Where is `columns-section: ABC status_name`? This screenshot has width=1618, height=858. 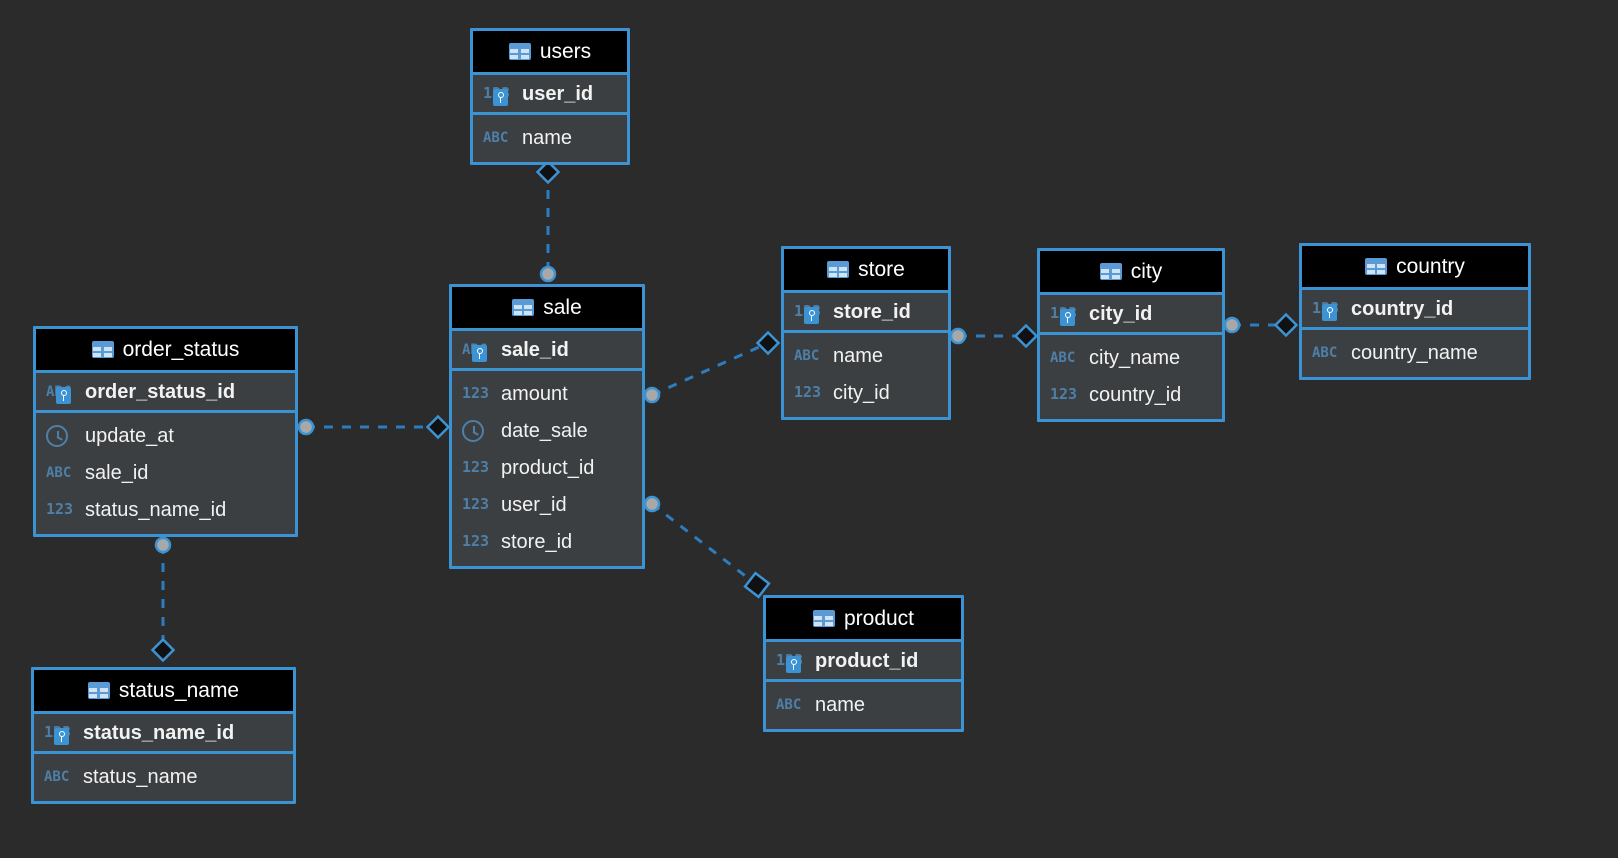 columns-section: ABC status_name is located at coordinates (163, 777).